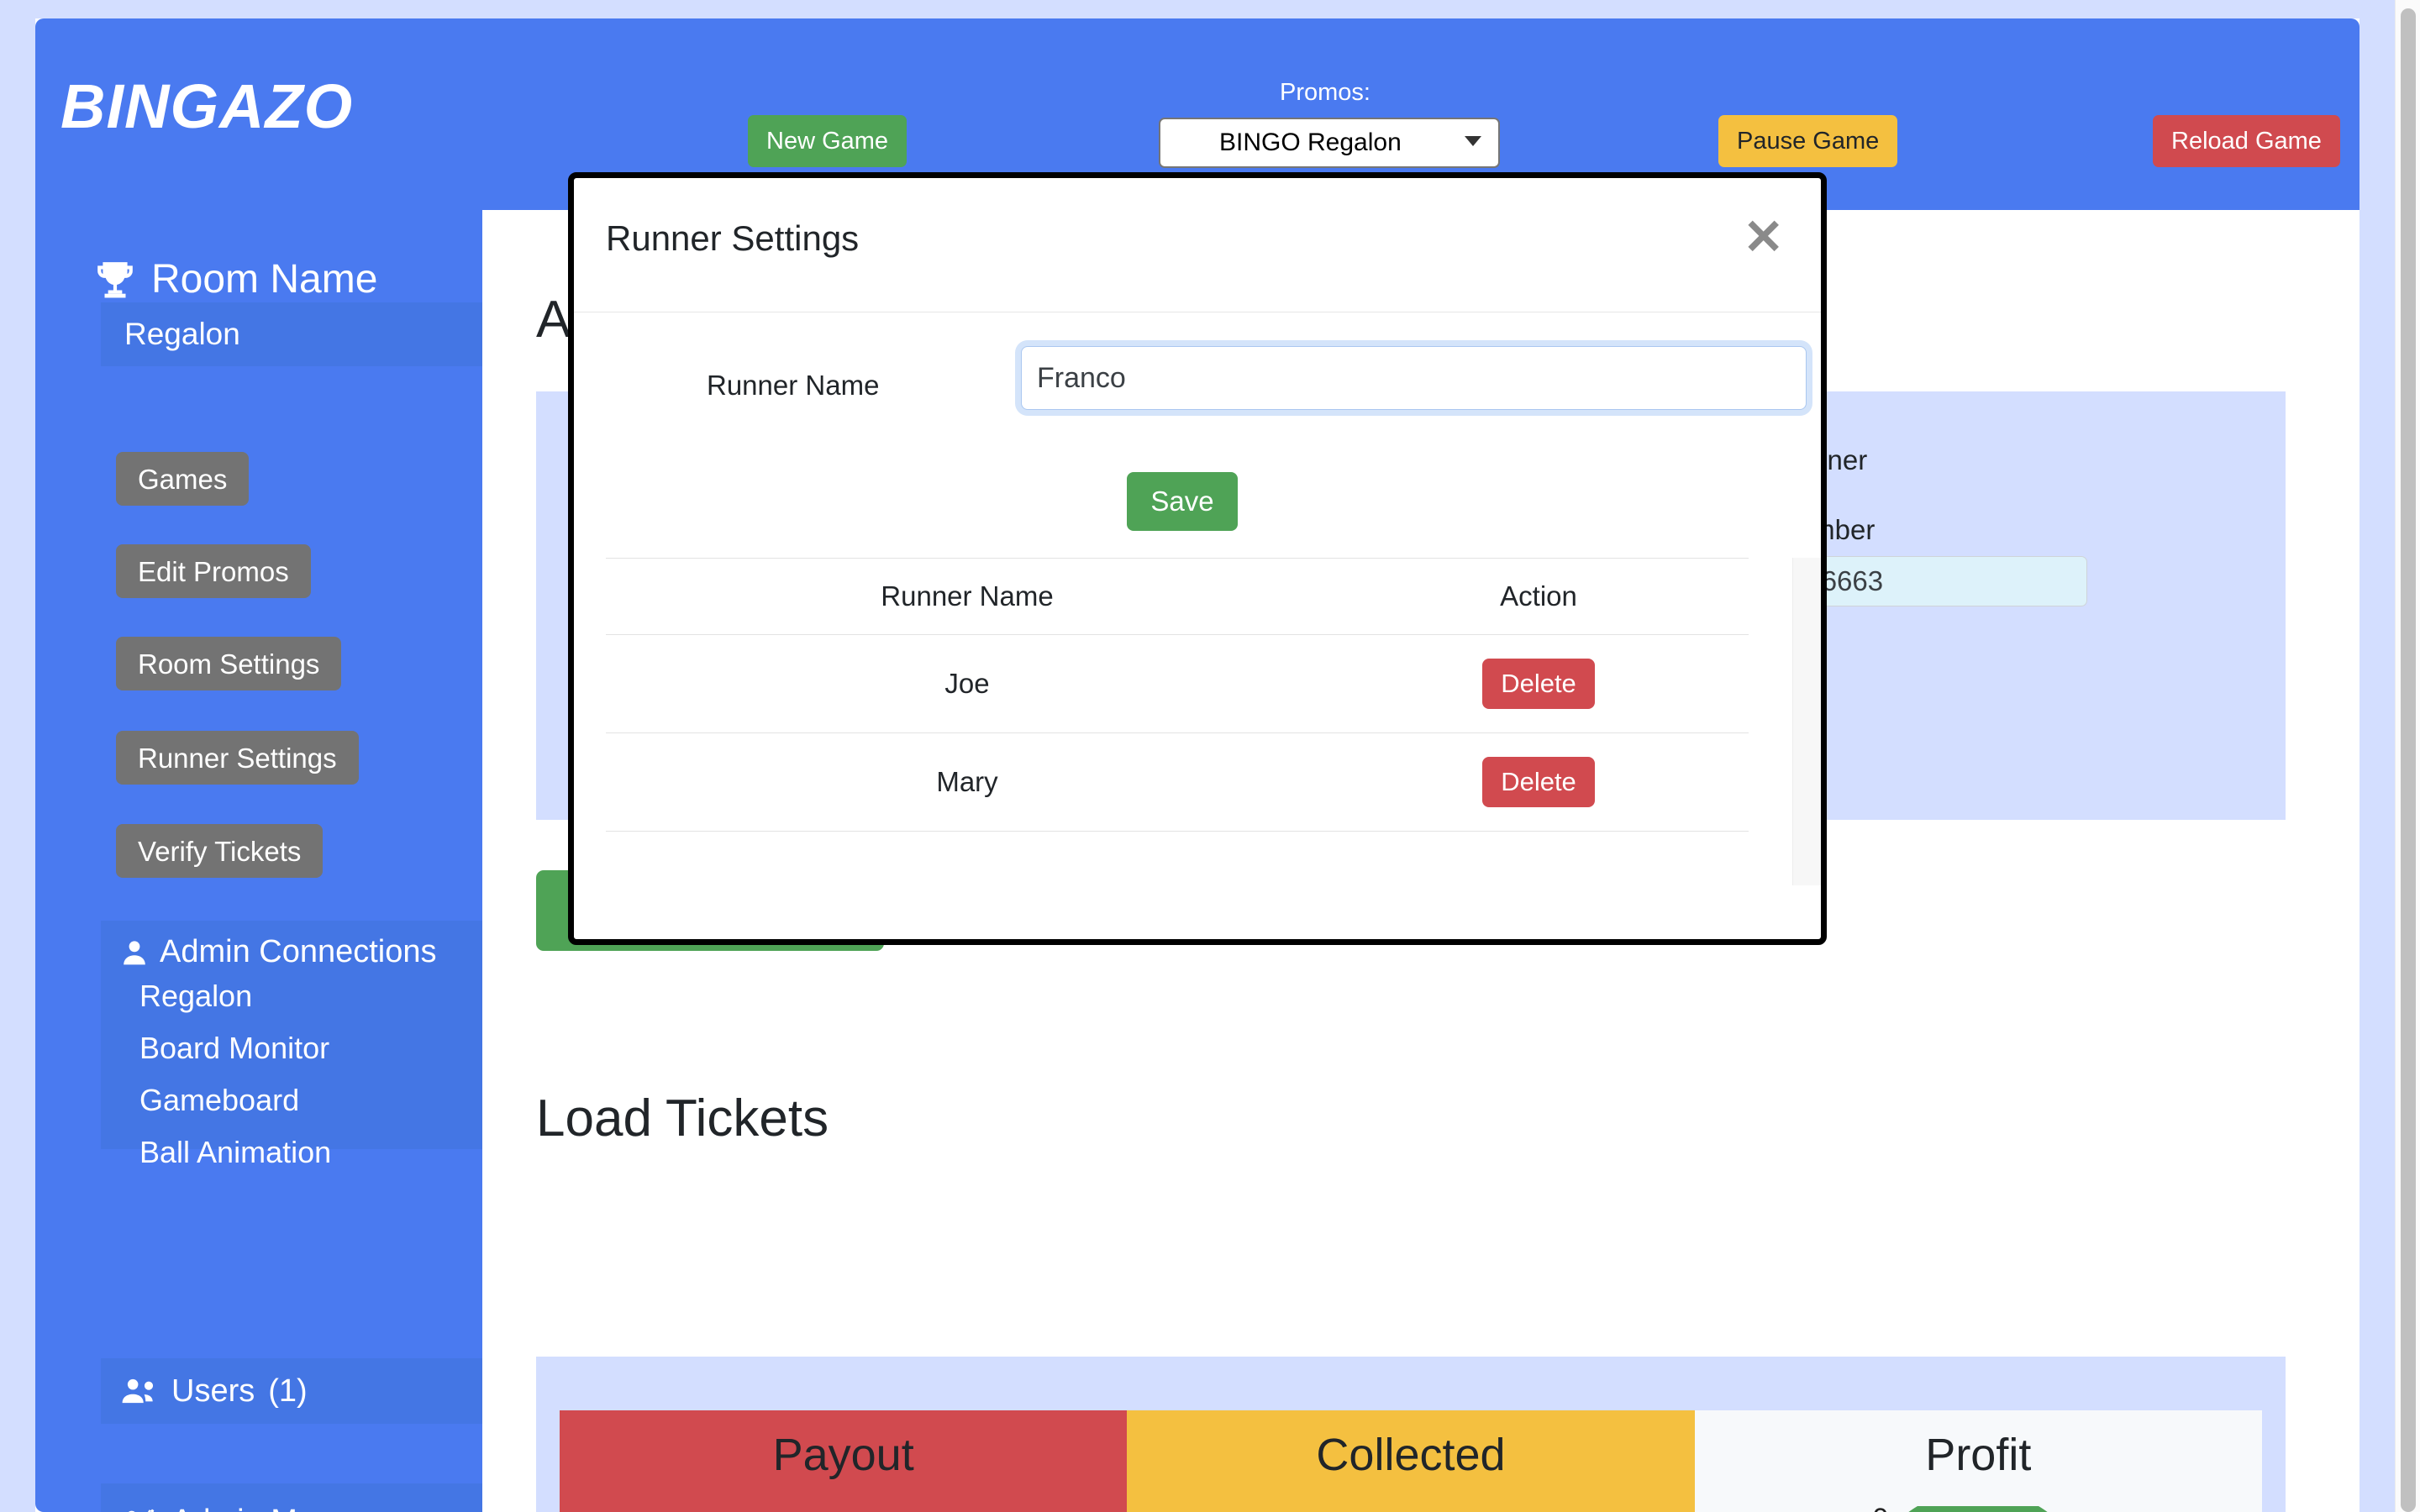  What do you see at coordinates (1538, 596) in the screenshot?
I see `col-header-action: Action` at bounding box center [1538, 596].